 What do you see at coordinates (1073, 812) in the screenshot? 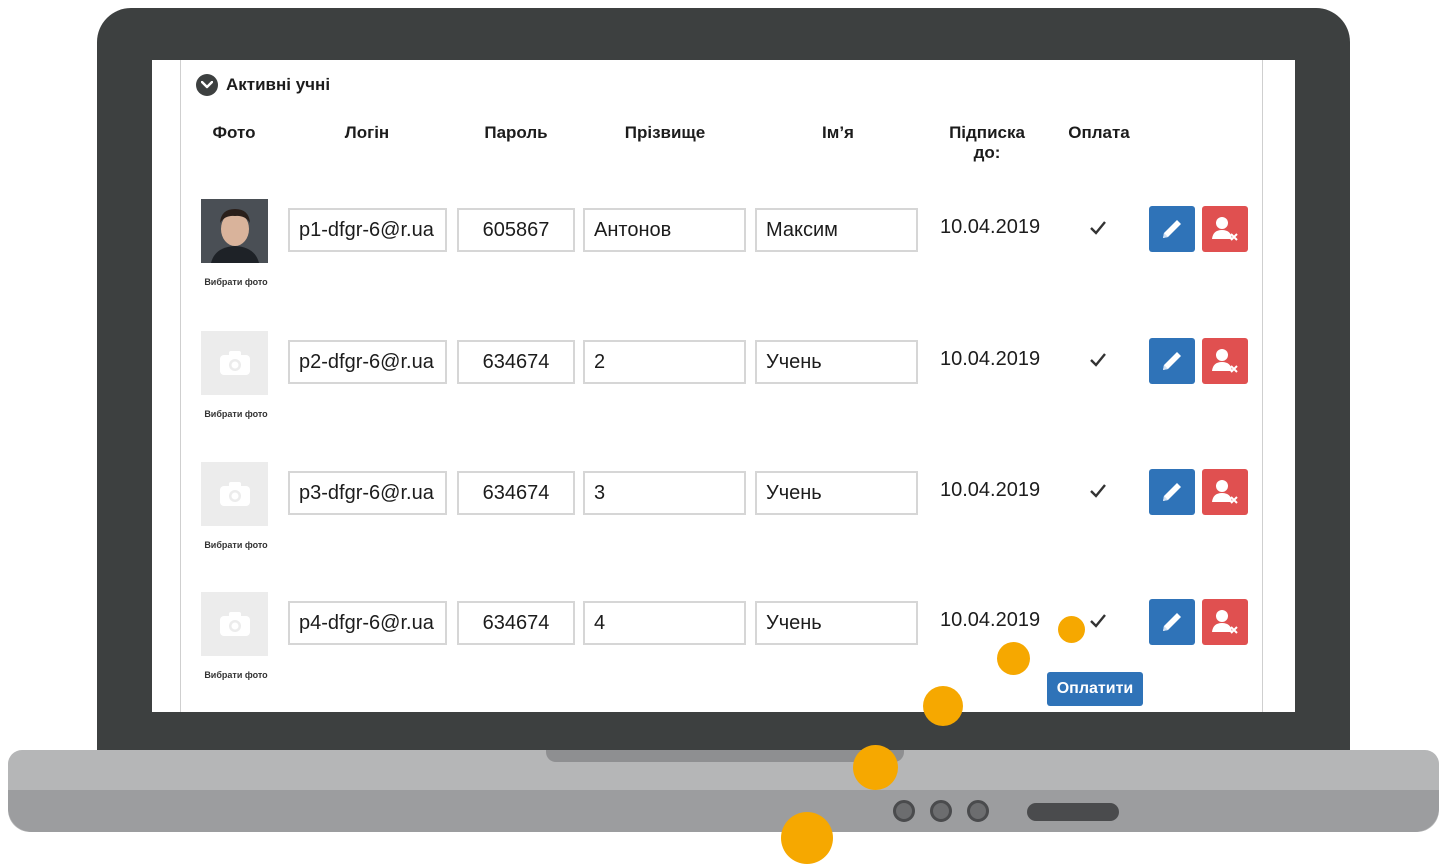
I see `laptop-slot` at bounding box center [1073, 812].